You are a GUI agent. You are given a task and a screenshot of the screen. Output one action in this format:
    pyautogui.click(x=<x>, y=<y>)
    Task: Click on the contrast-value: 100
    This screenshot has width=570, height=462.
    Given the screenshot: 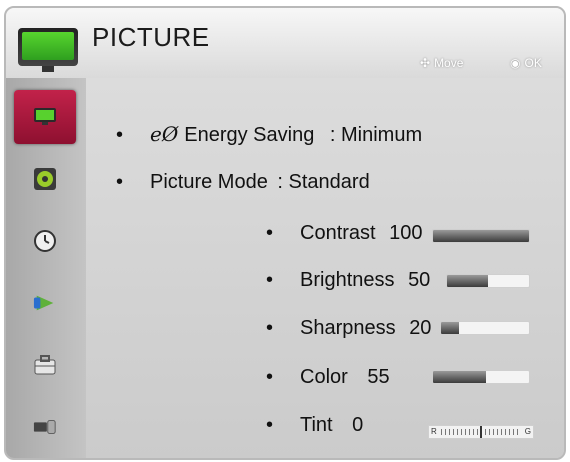 What is the action you would take?
    pyautogui.click(x=406, y=233)
    